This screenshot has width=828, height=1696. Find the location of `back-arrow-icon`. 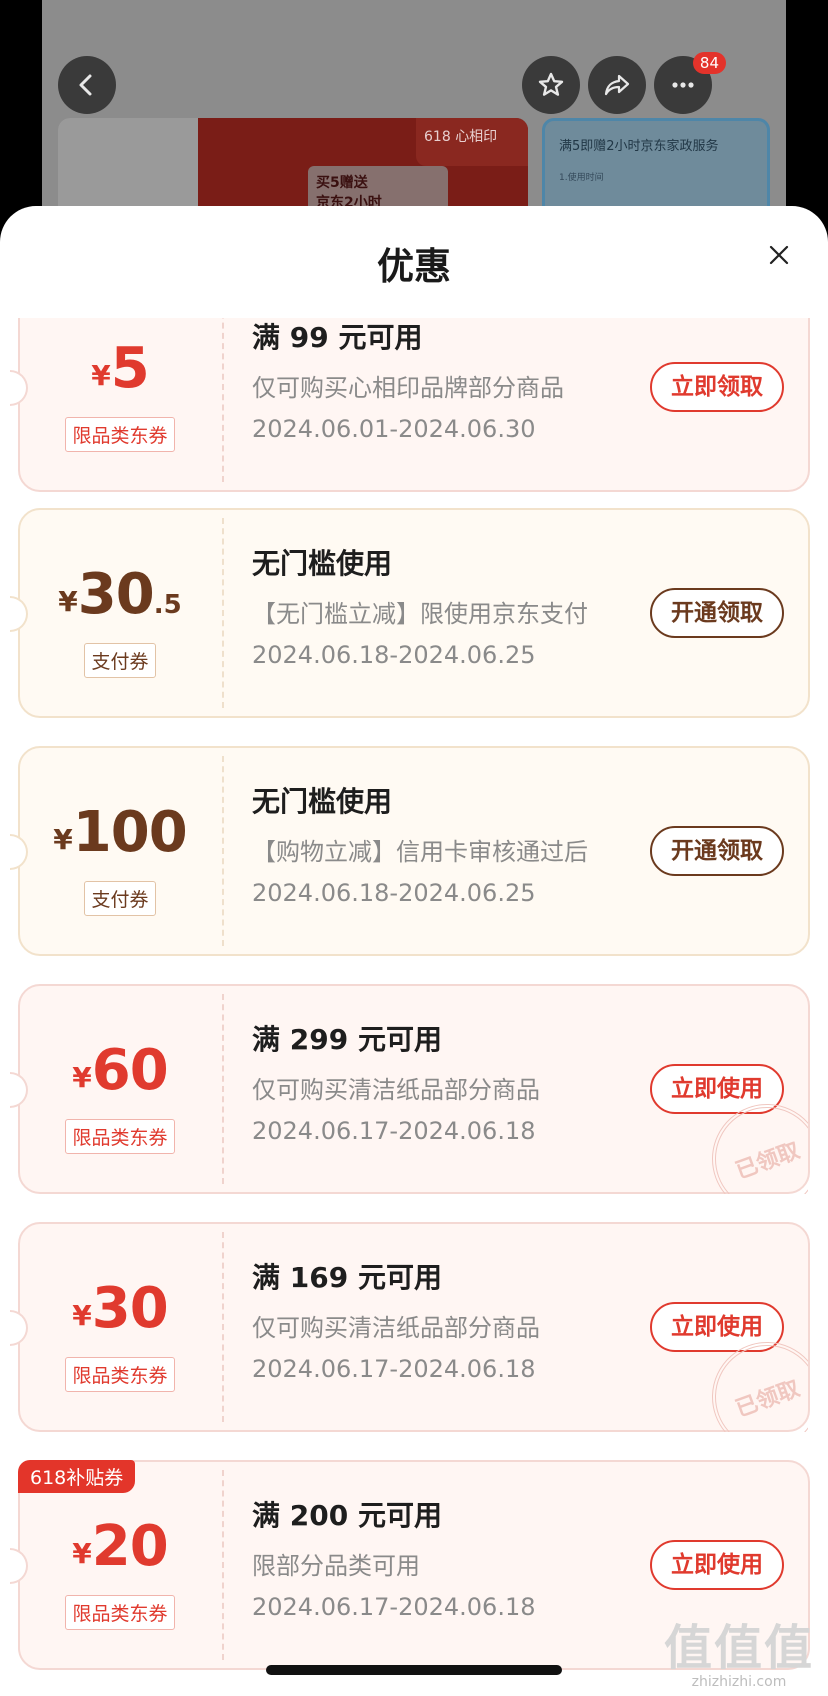

back-arrow-icon is located at coordinates (85, 85).